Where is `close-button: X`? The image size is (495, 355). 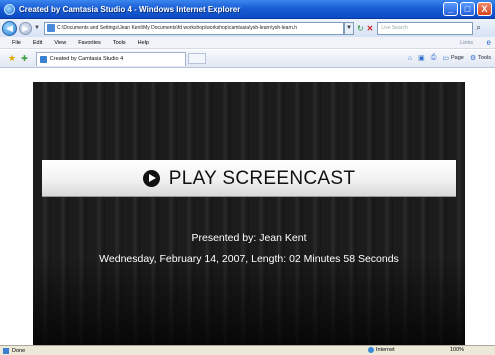 close-button: X is located at coordinates (484, 9).